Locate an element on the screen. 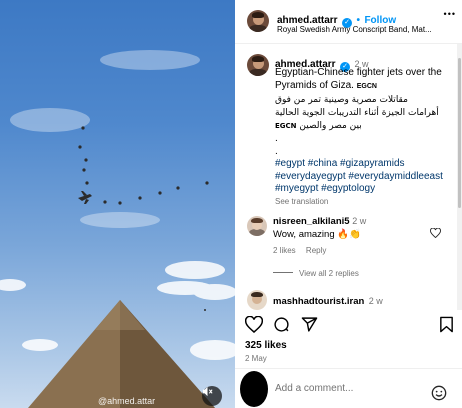  view-replies-button: View all 2 replies is located at coordinates (316, 273).